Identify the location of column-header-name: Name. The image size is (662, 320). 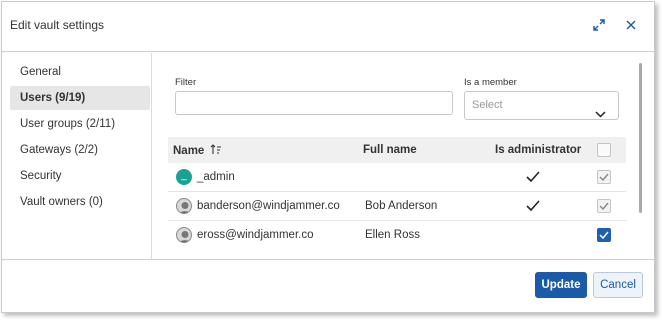
(197, 151).